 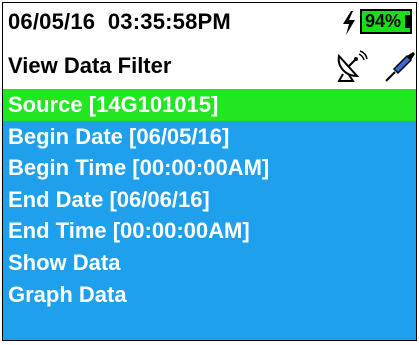 What do you see at coordinates (349, 23) in the screenshot?
I see `lightning-bolt-icon` at bounding box center [349, 23].